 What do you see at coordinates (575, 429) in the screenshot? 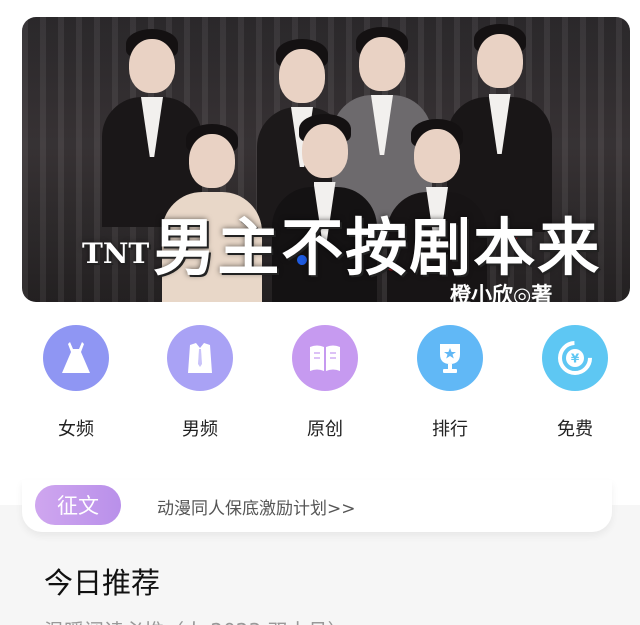
I see `category-label: 免费` at bounding box center [575, 429].